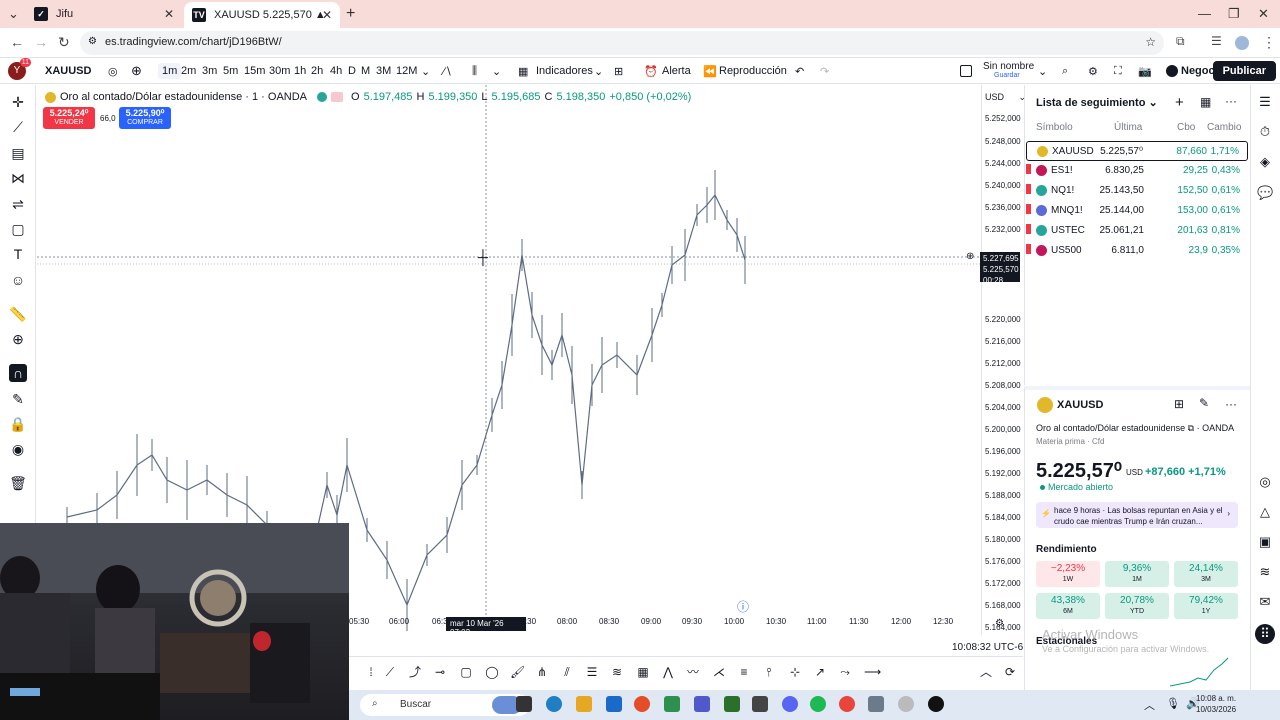 This screenshot has width=1280, height=720. I want to click on forecast-icon: ⊹, so click(795, 672).